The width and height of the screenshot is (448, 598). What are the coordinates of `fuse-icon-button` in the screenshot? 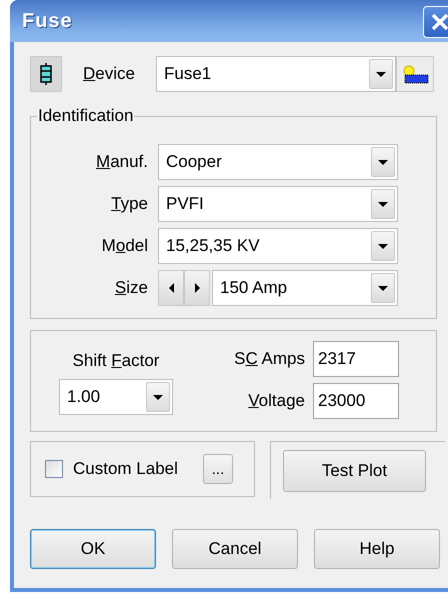 It's located at (46, 74).